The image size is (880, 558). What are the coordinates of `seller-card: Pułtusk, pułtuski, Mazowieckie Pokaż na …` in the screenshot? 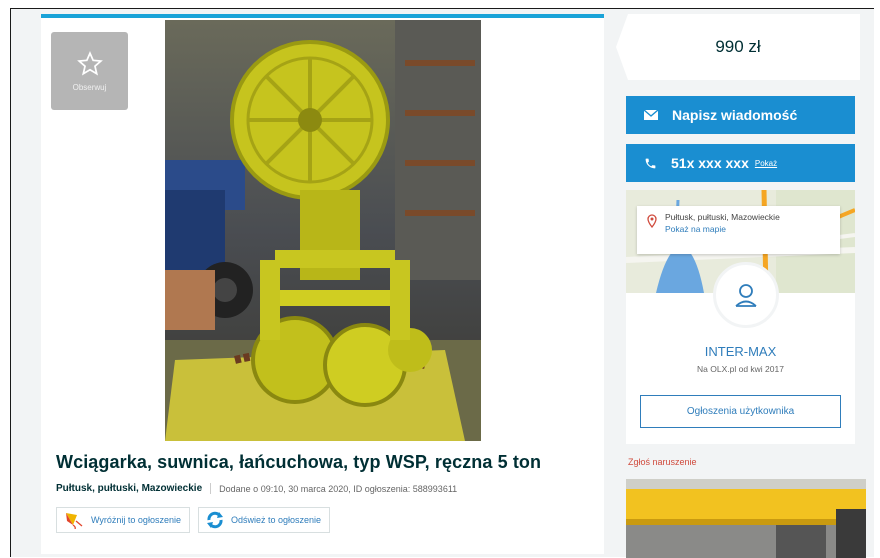 It's located at (740, 317).